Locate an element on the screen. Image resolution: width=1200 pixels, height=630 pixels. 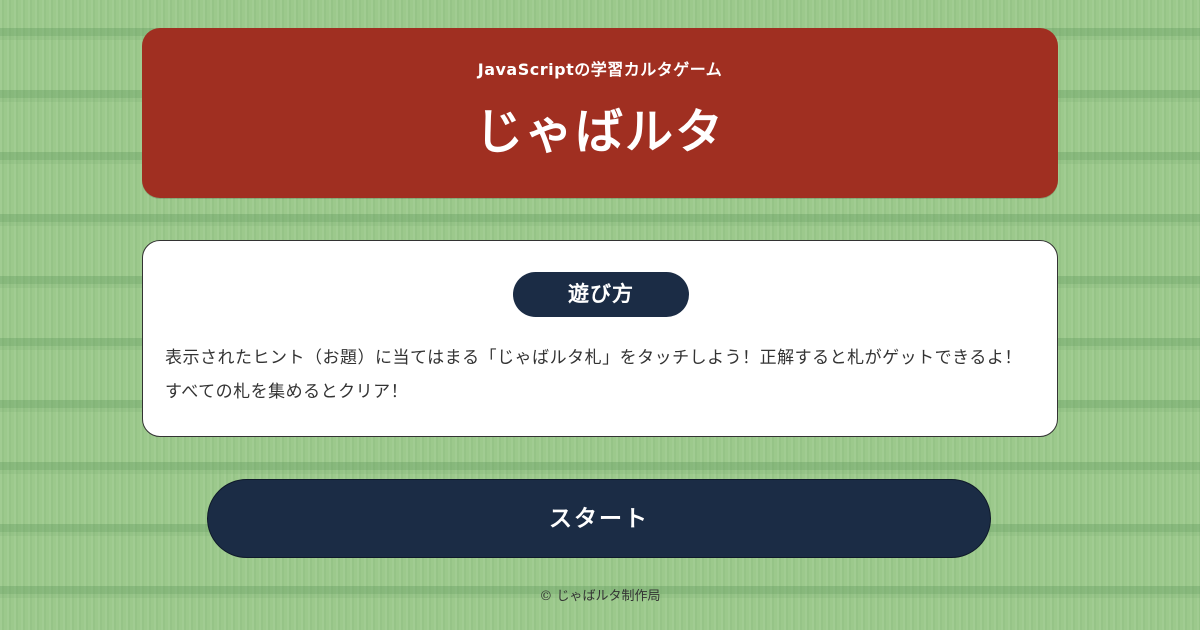
game-subtitle: JavaScriptの学習カルタゲーム is located at coordinates (600, 69).